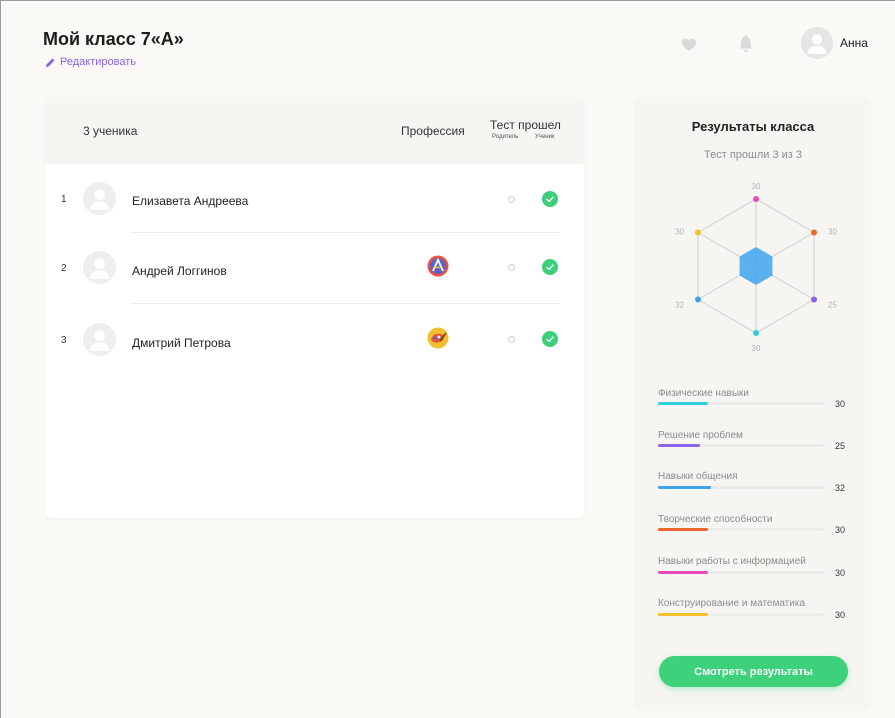  I want to click on user-avatar, so click(817, 43).